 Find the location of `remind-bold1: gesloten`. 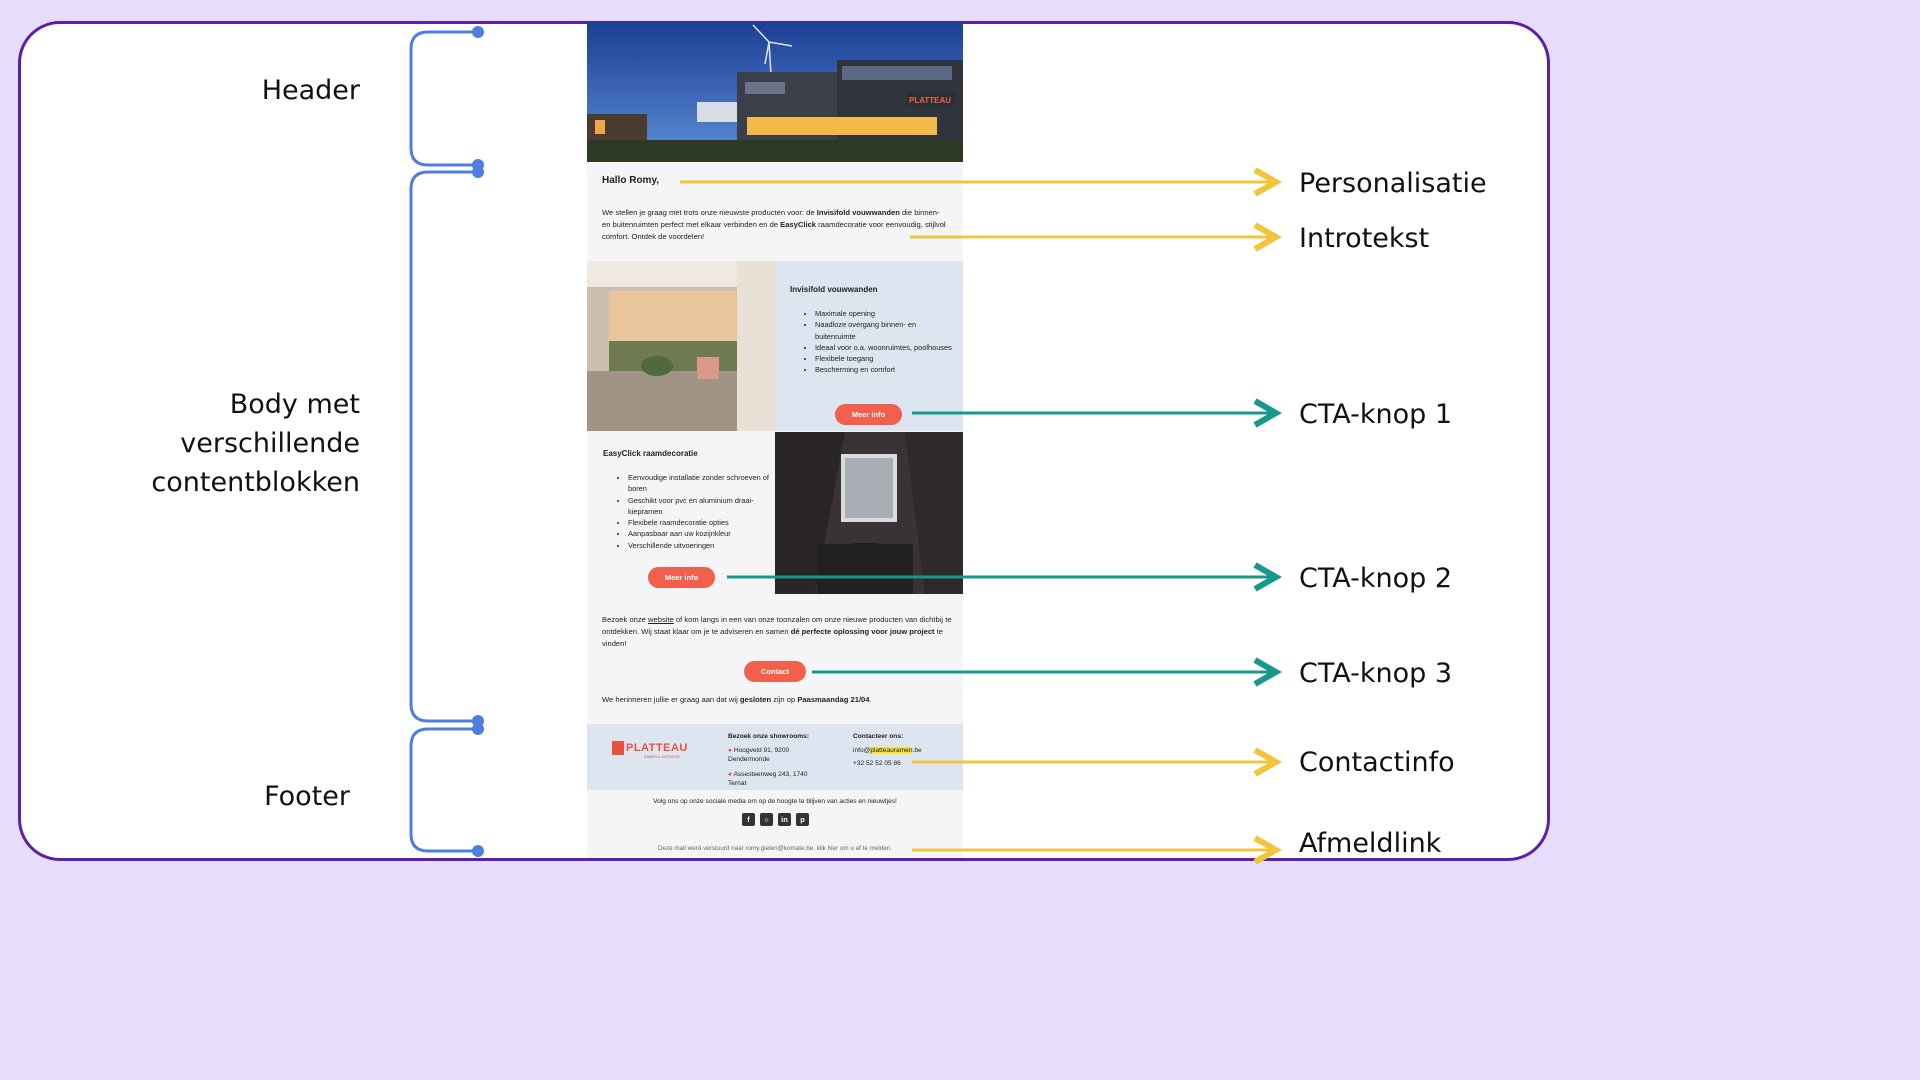

remind-bold1: gesloten is located at coordinates (755, 699).